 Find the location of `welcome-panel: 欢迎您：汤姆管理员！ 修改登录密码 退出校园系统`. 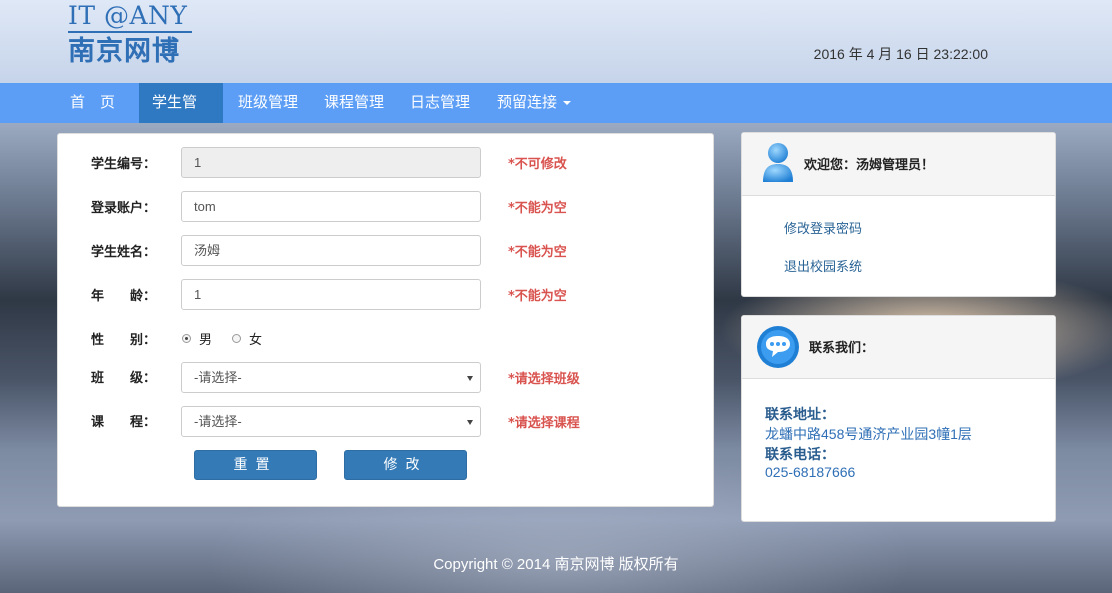

welcome-panel: 欢迎您：汤姆管理员！ 修改登录密码 退出校园系统 is located at coordinates (898, 214).